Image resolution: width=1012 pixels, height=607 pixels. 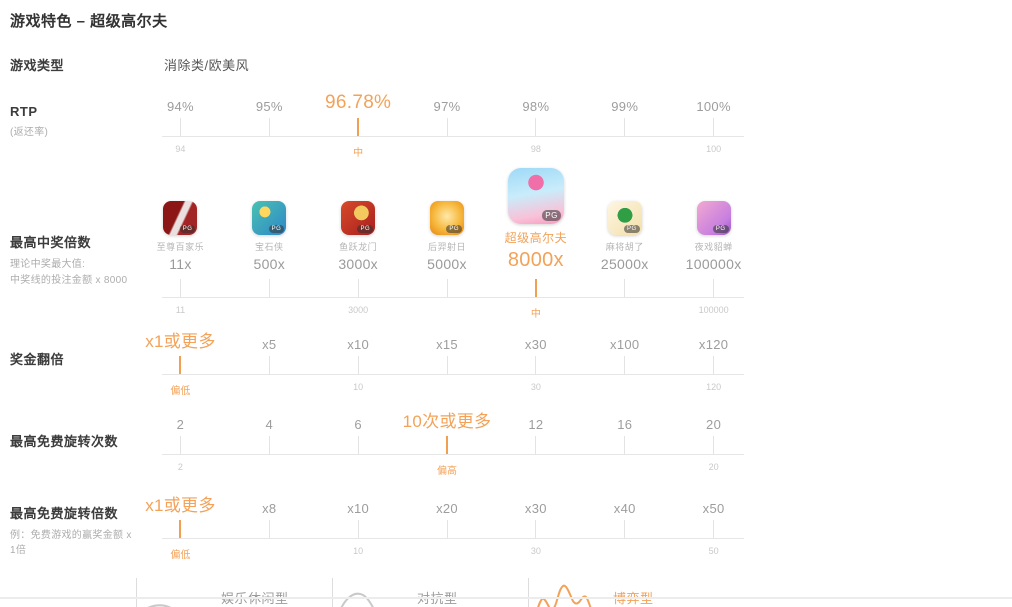 What do you see at coordinates (624, 508) in the screenshot?
I see `scale-value: x40` at bounding box center [624, 508].